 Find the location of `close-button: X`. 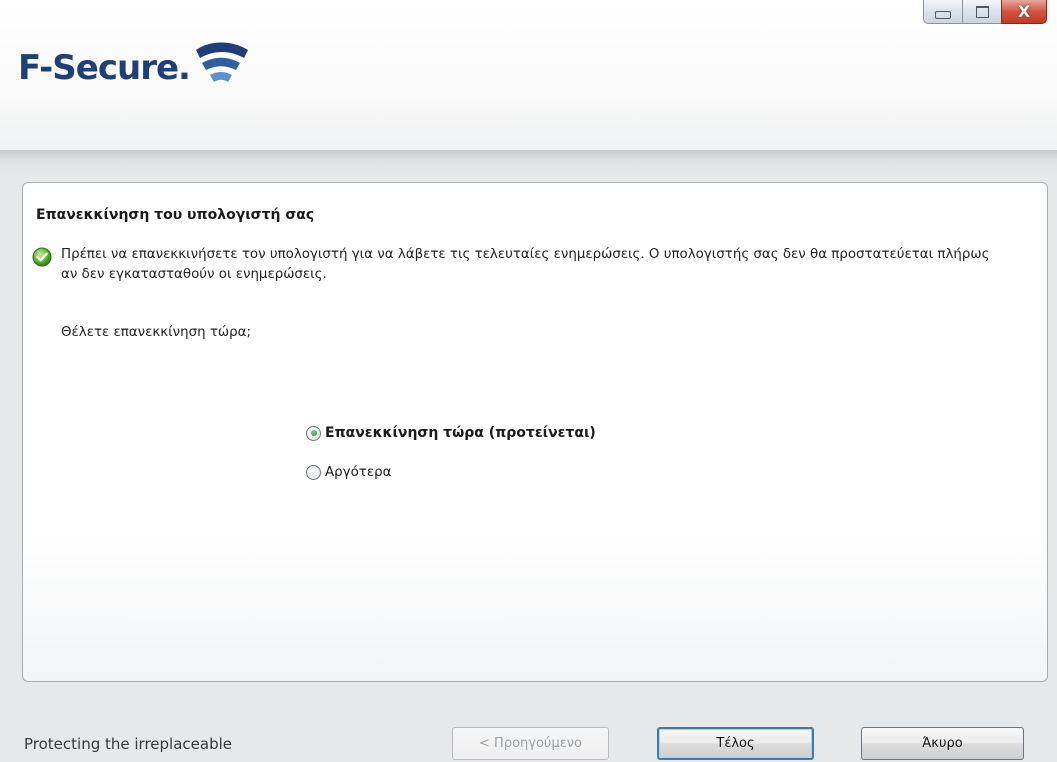

close-button: X is located at coordinates (1024, 12).